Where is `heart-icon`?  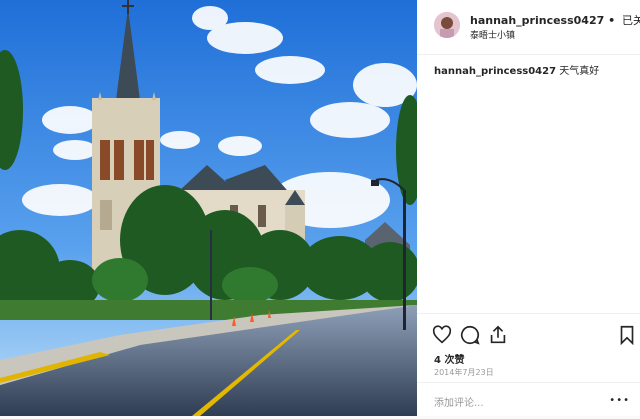
heart-icon is located at coordinates (442, 335).